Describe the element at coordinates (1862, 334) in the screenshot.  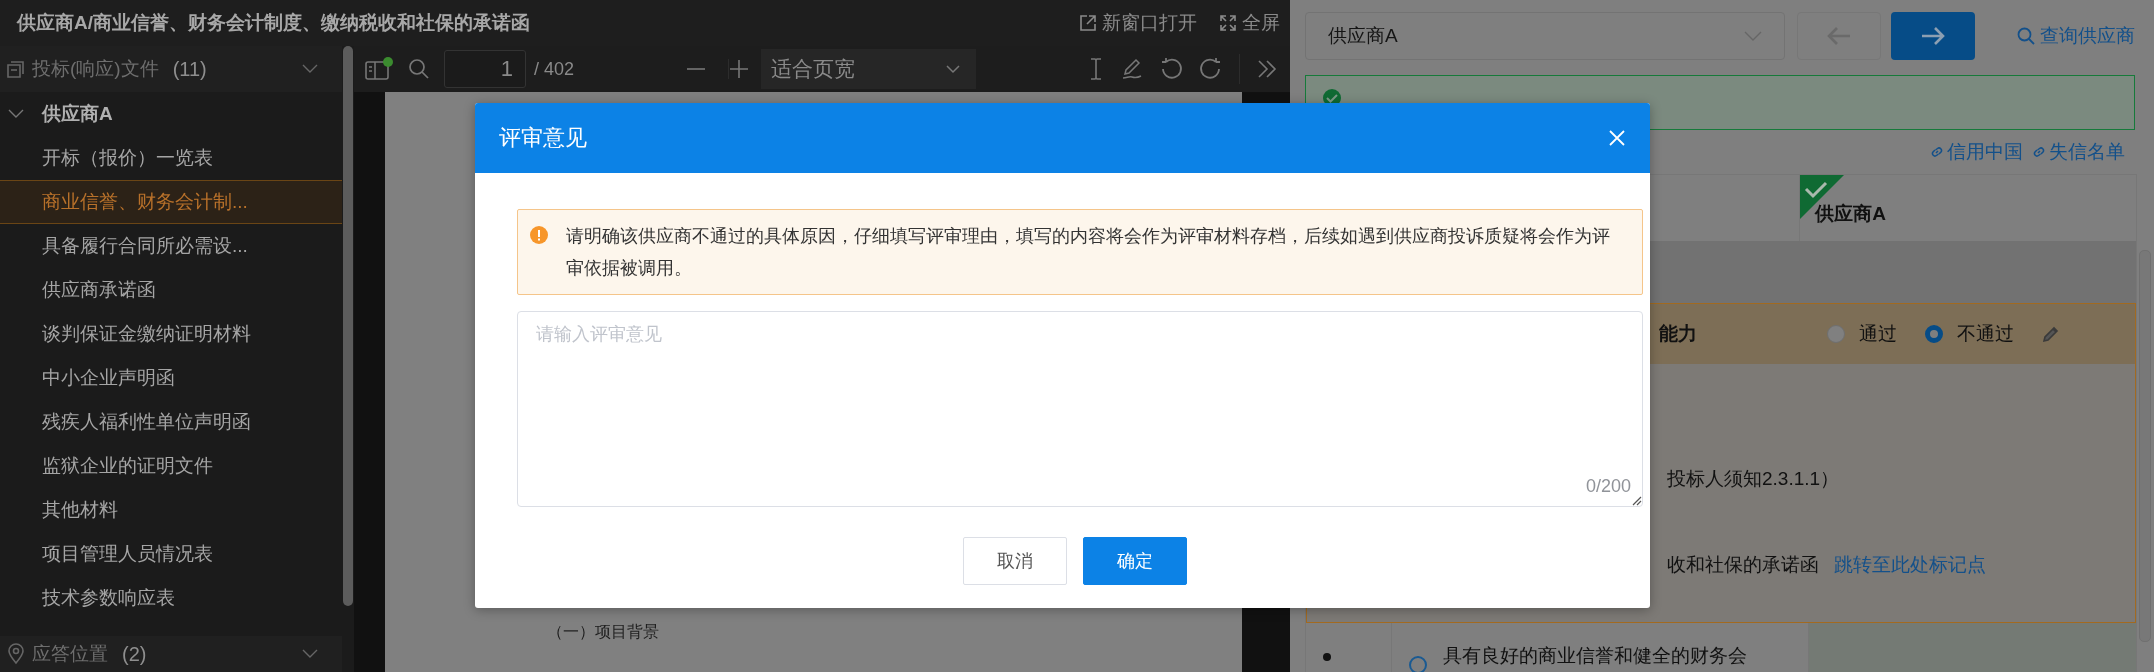
I see `radio-option: 通过` at that location.